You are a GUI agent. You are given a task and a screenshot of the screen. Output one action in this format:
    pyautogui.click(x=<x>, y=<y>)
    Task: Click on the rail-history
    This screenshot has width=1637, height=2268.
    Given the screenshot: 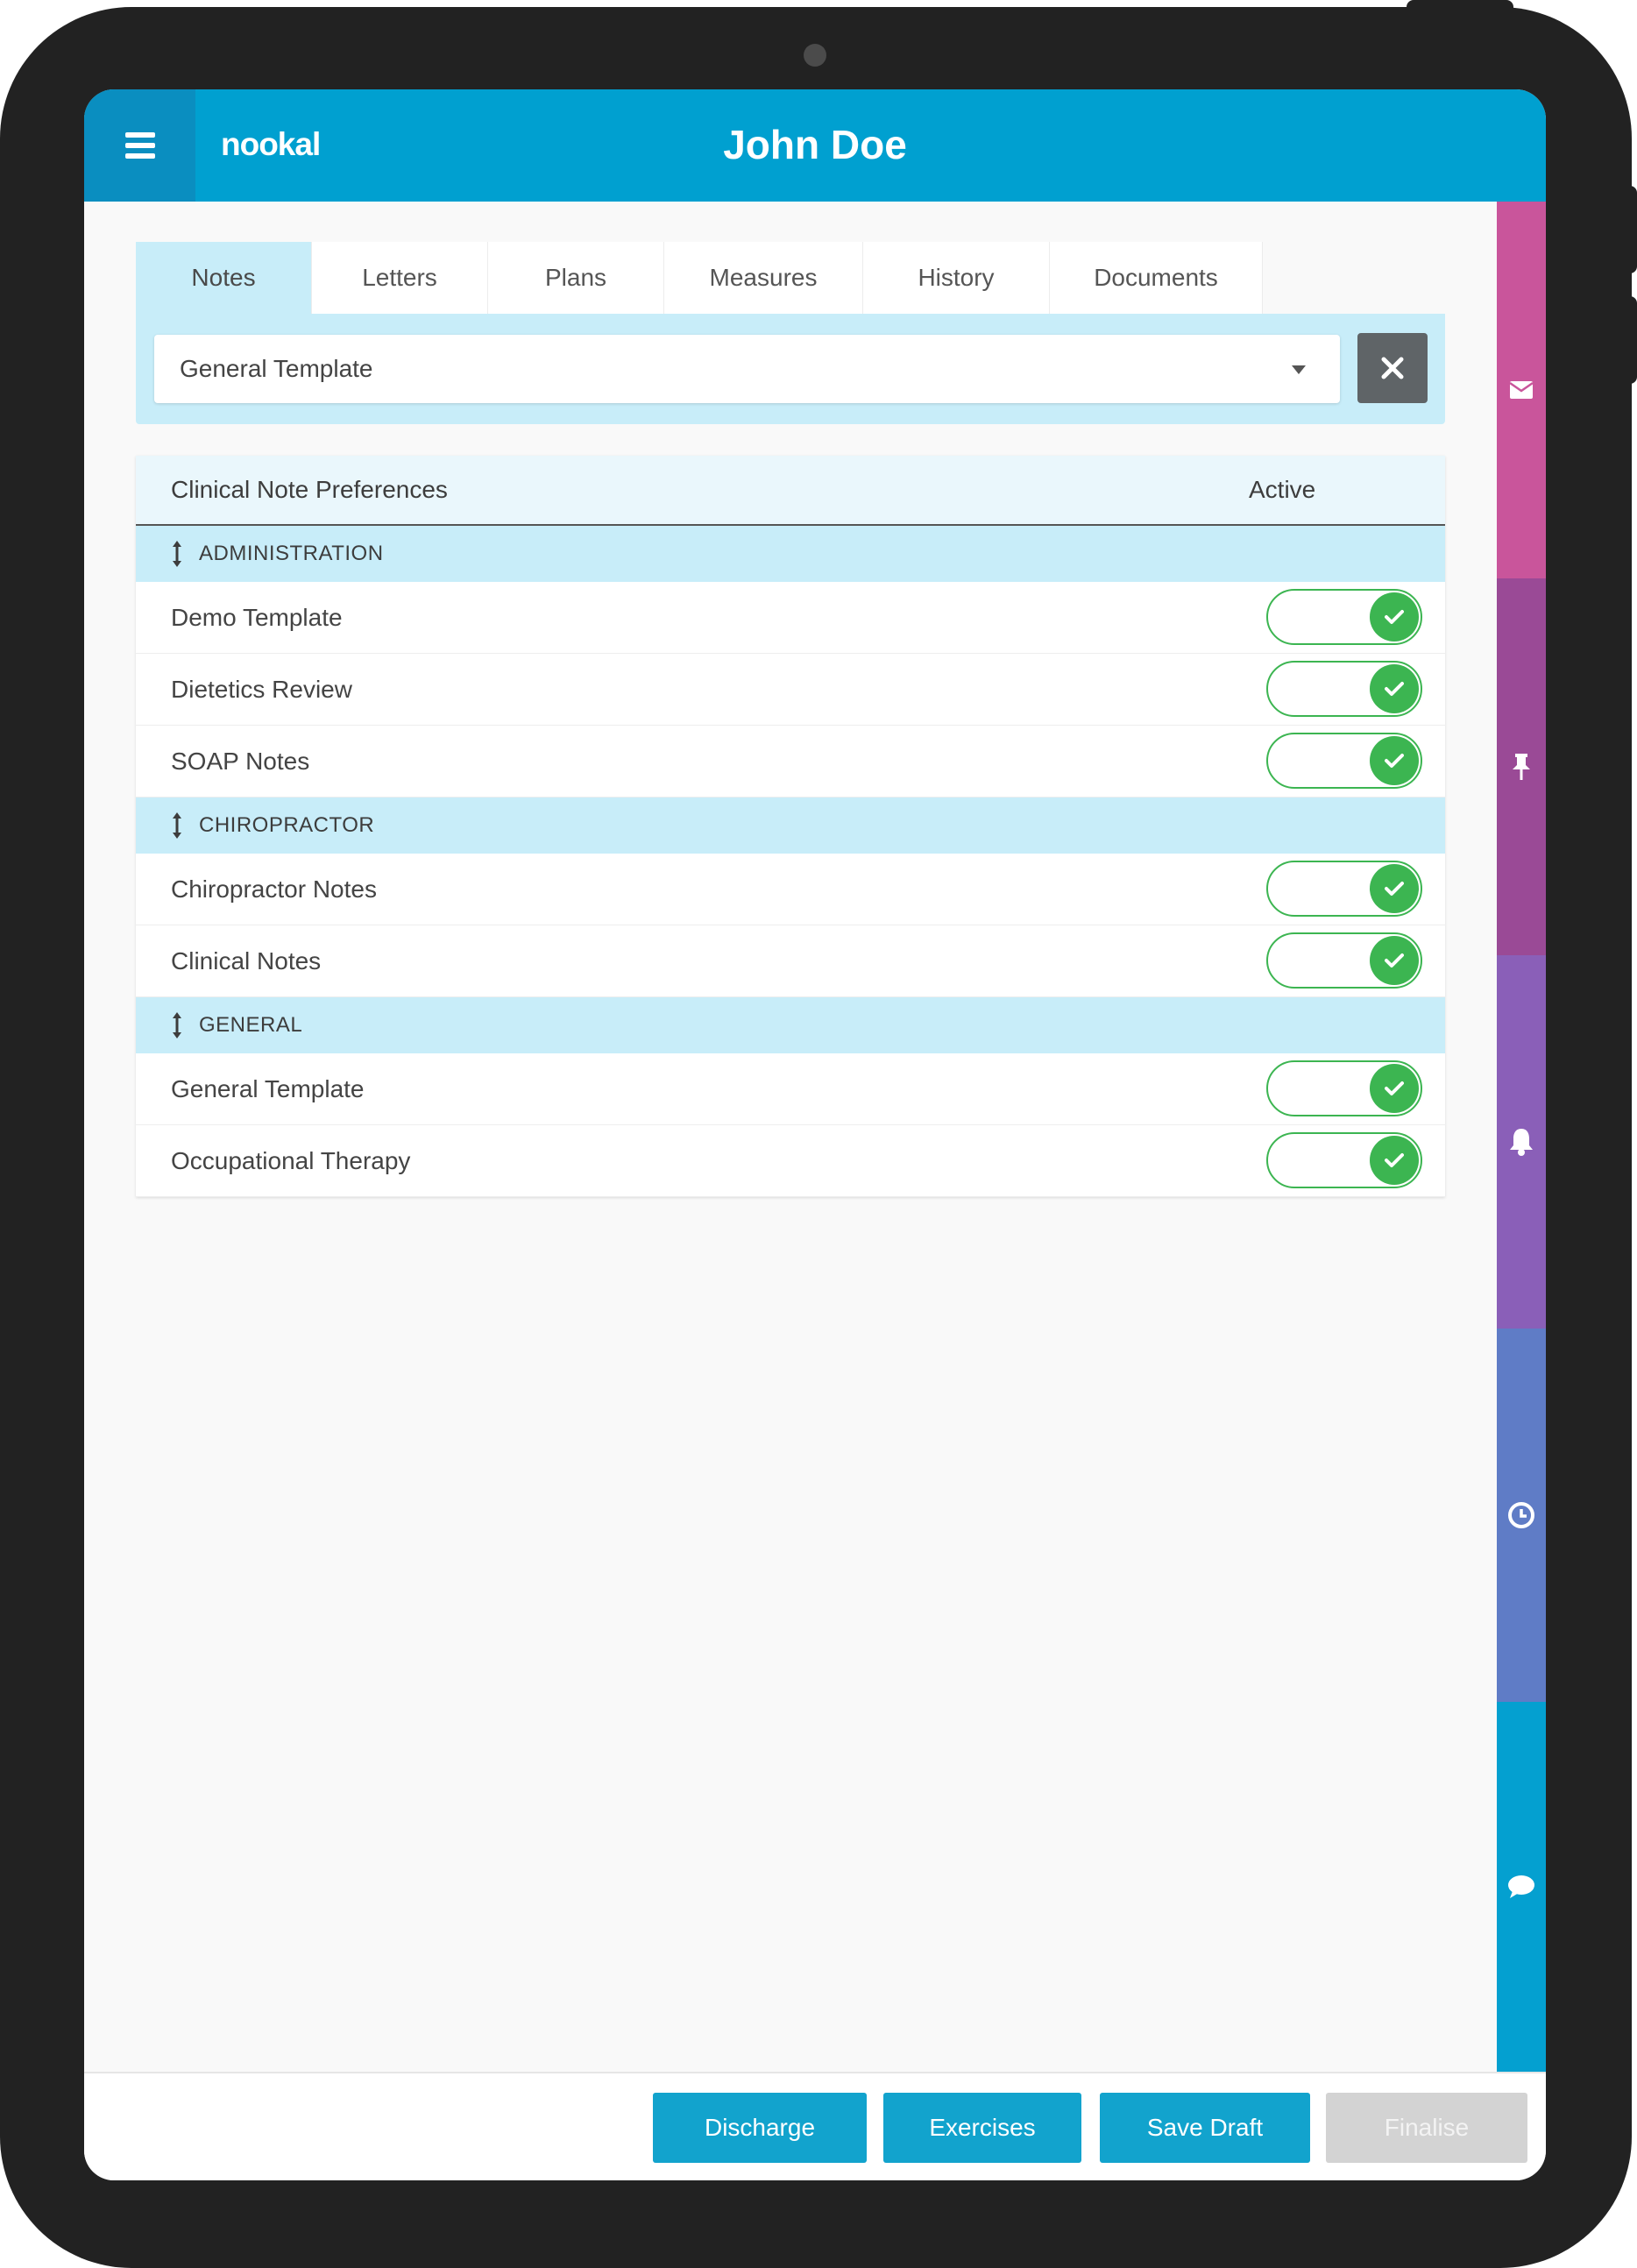 What is the action you would take?
    pyautogui.click(x=1521, y=1515)
    